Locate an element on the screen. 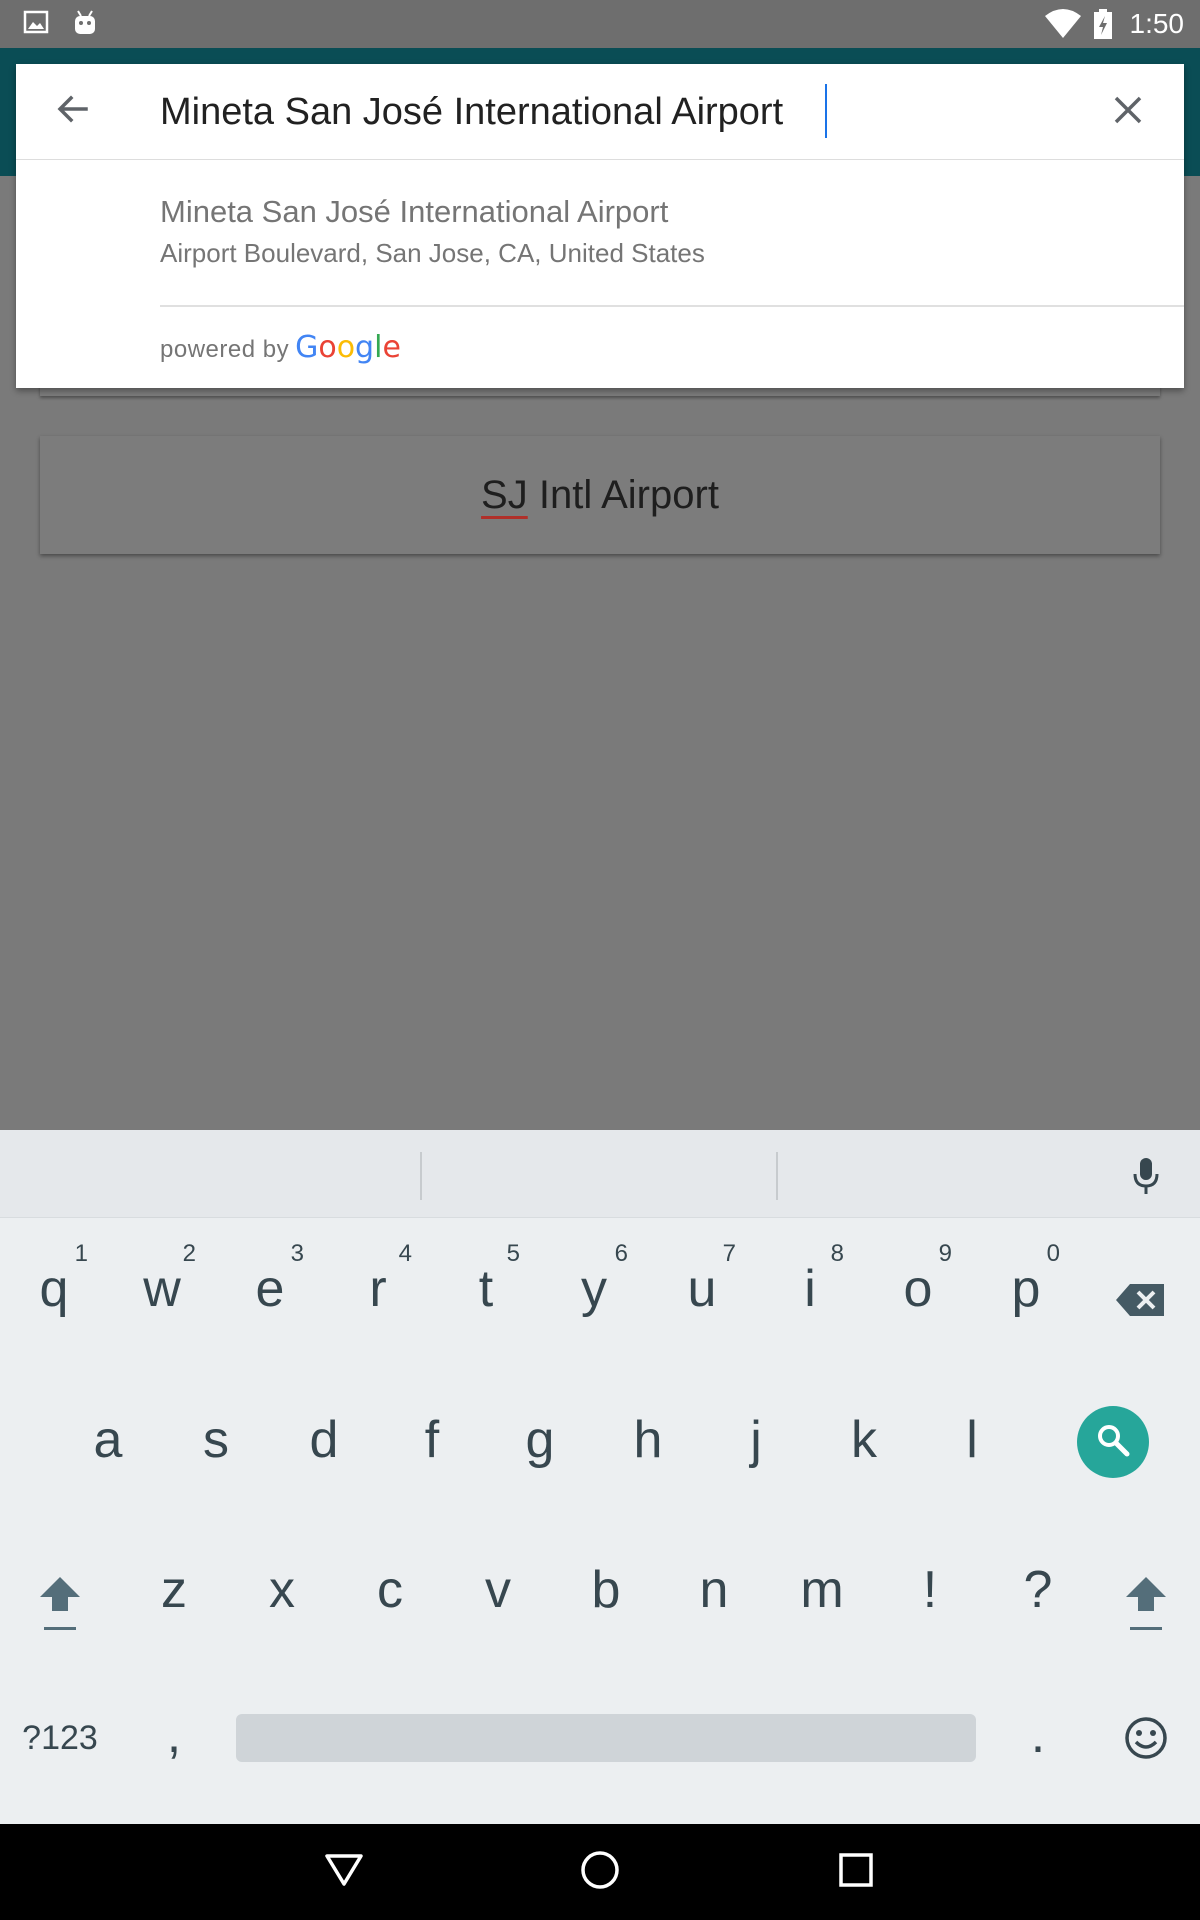  nav-home-button is located at coordinates (600, 1872).